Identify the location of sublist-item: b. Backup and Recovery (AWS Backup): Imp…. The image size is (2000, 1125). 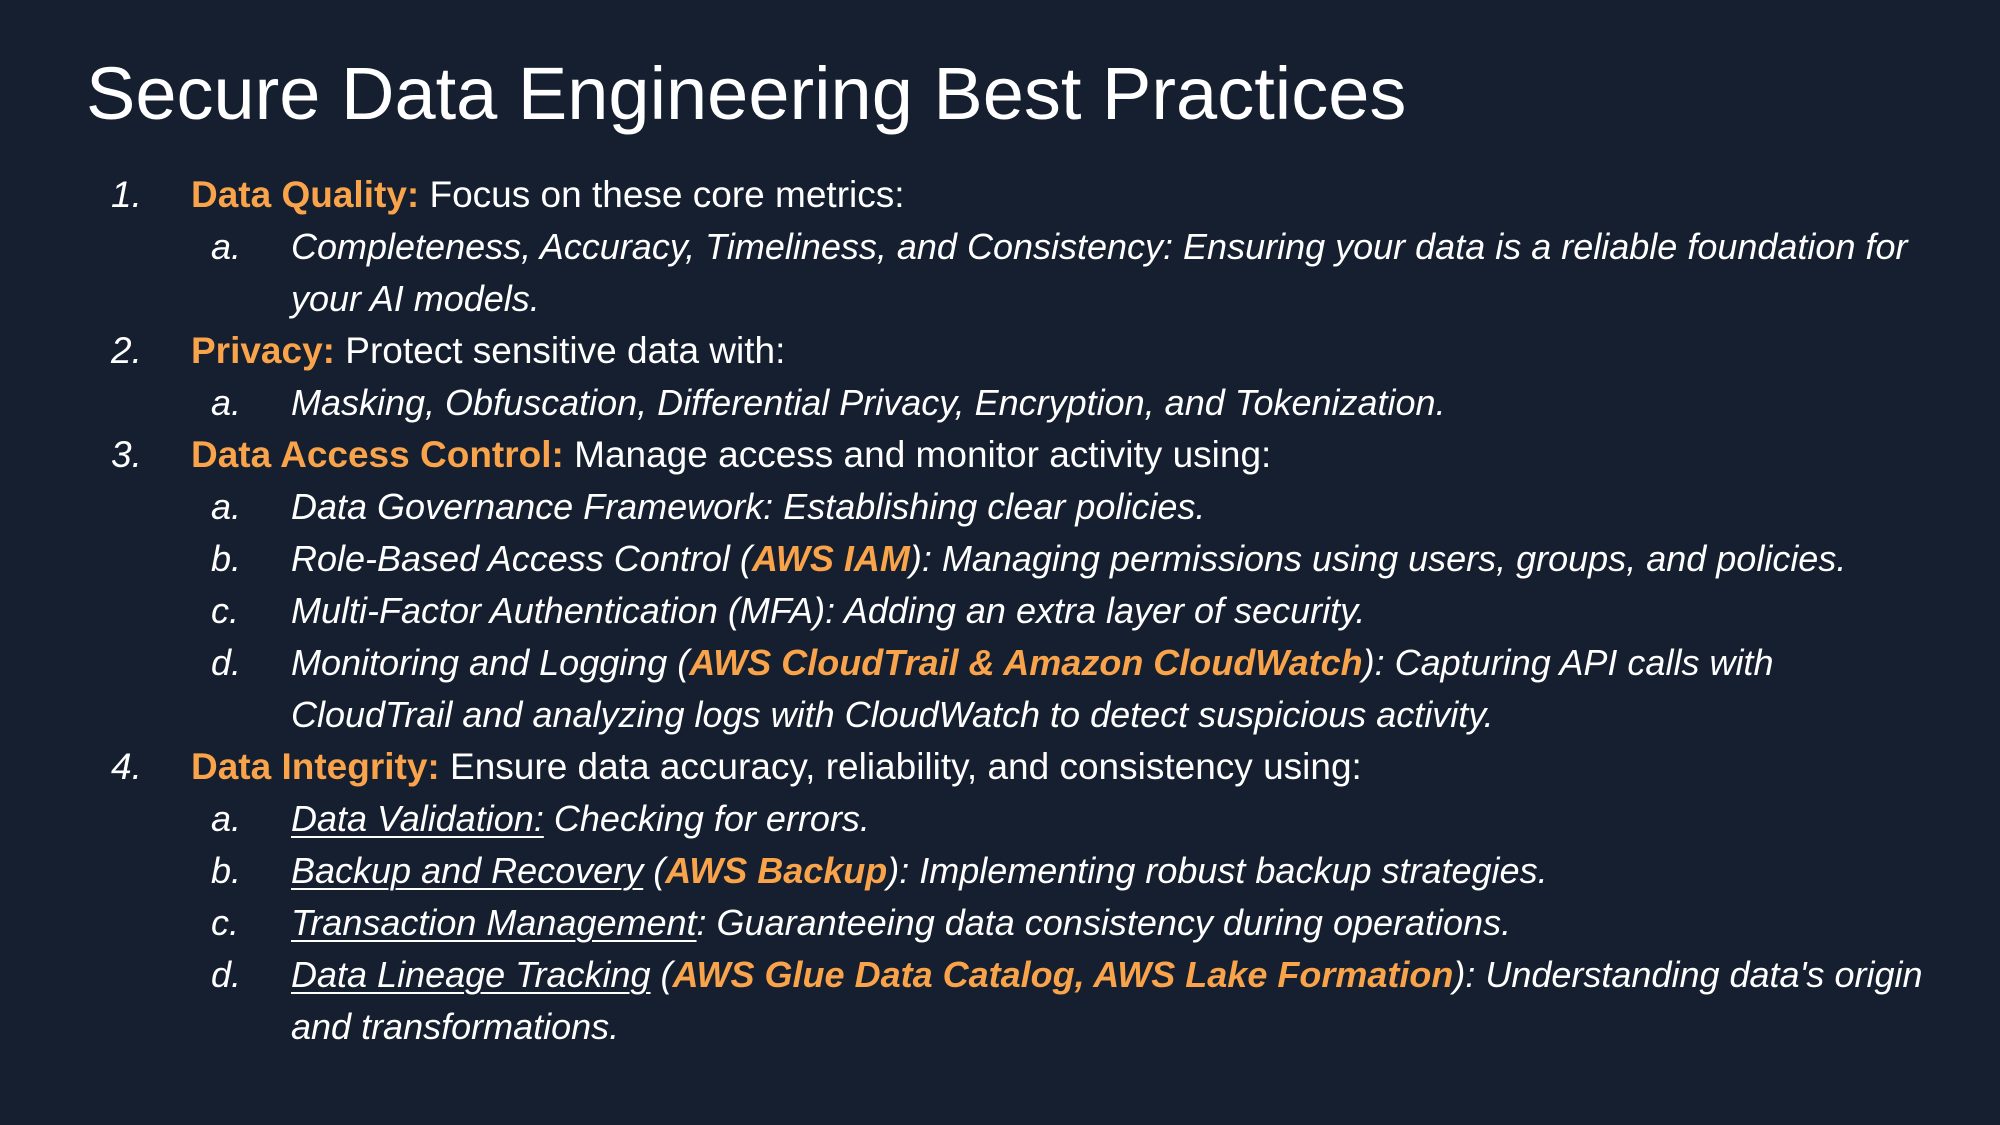
(1065, 871).